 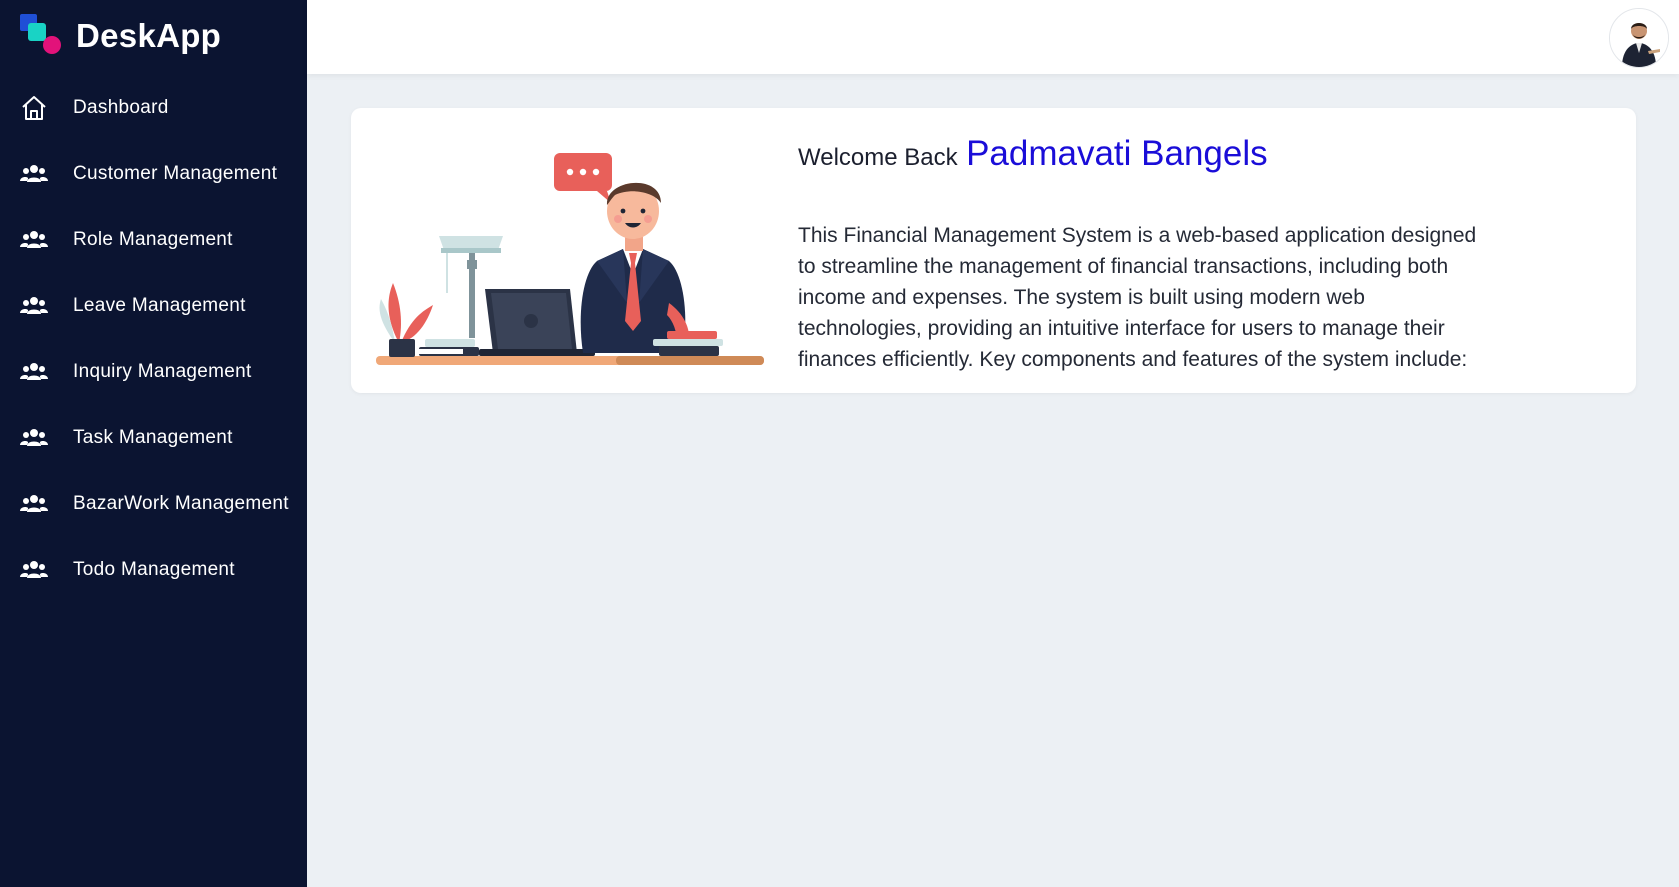 I want to click on sidebar-item-bazarwork-management: BazarWork Management, so click(x=153, y=504).